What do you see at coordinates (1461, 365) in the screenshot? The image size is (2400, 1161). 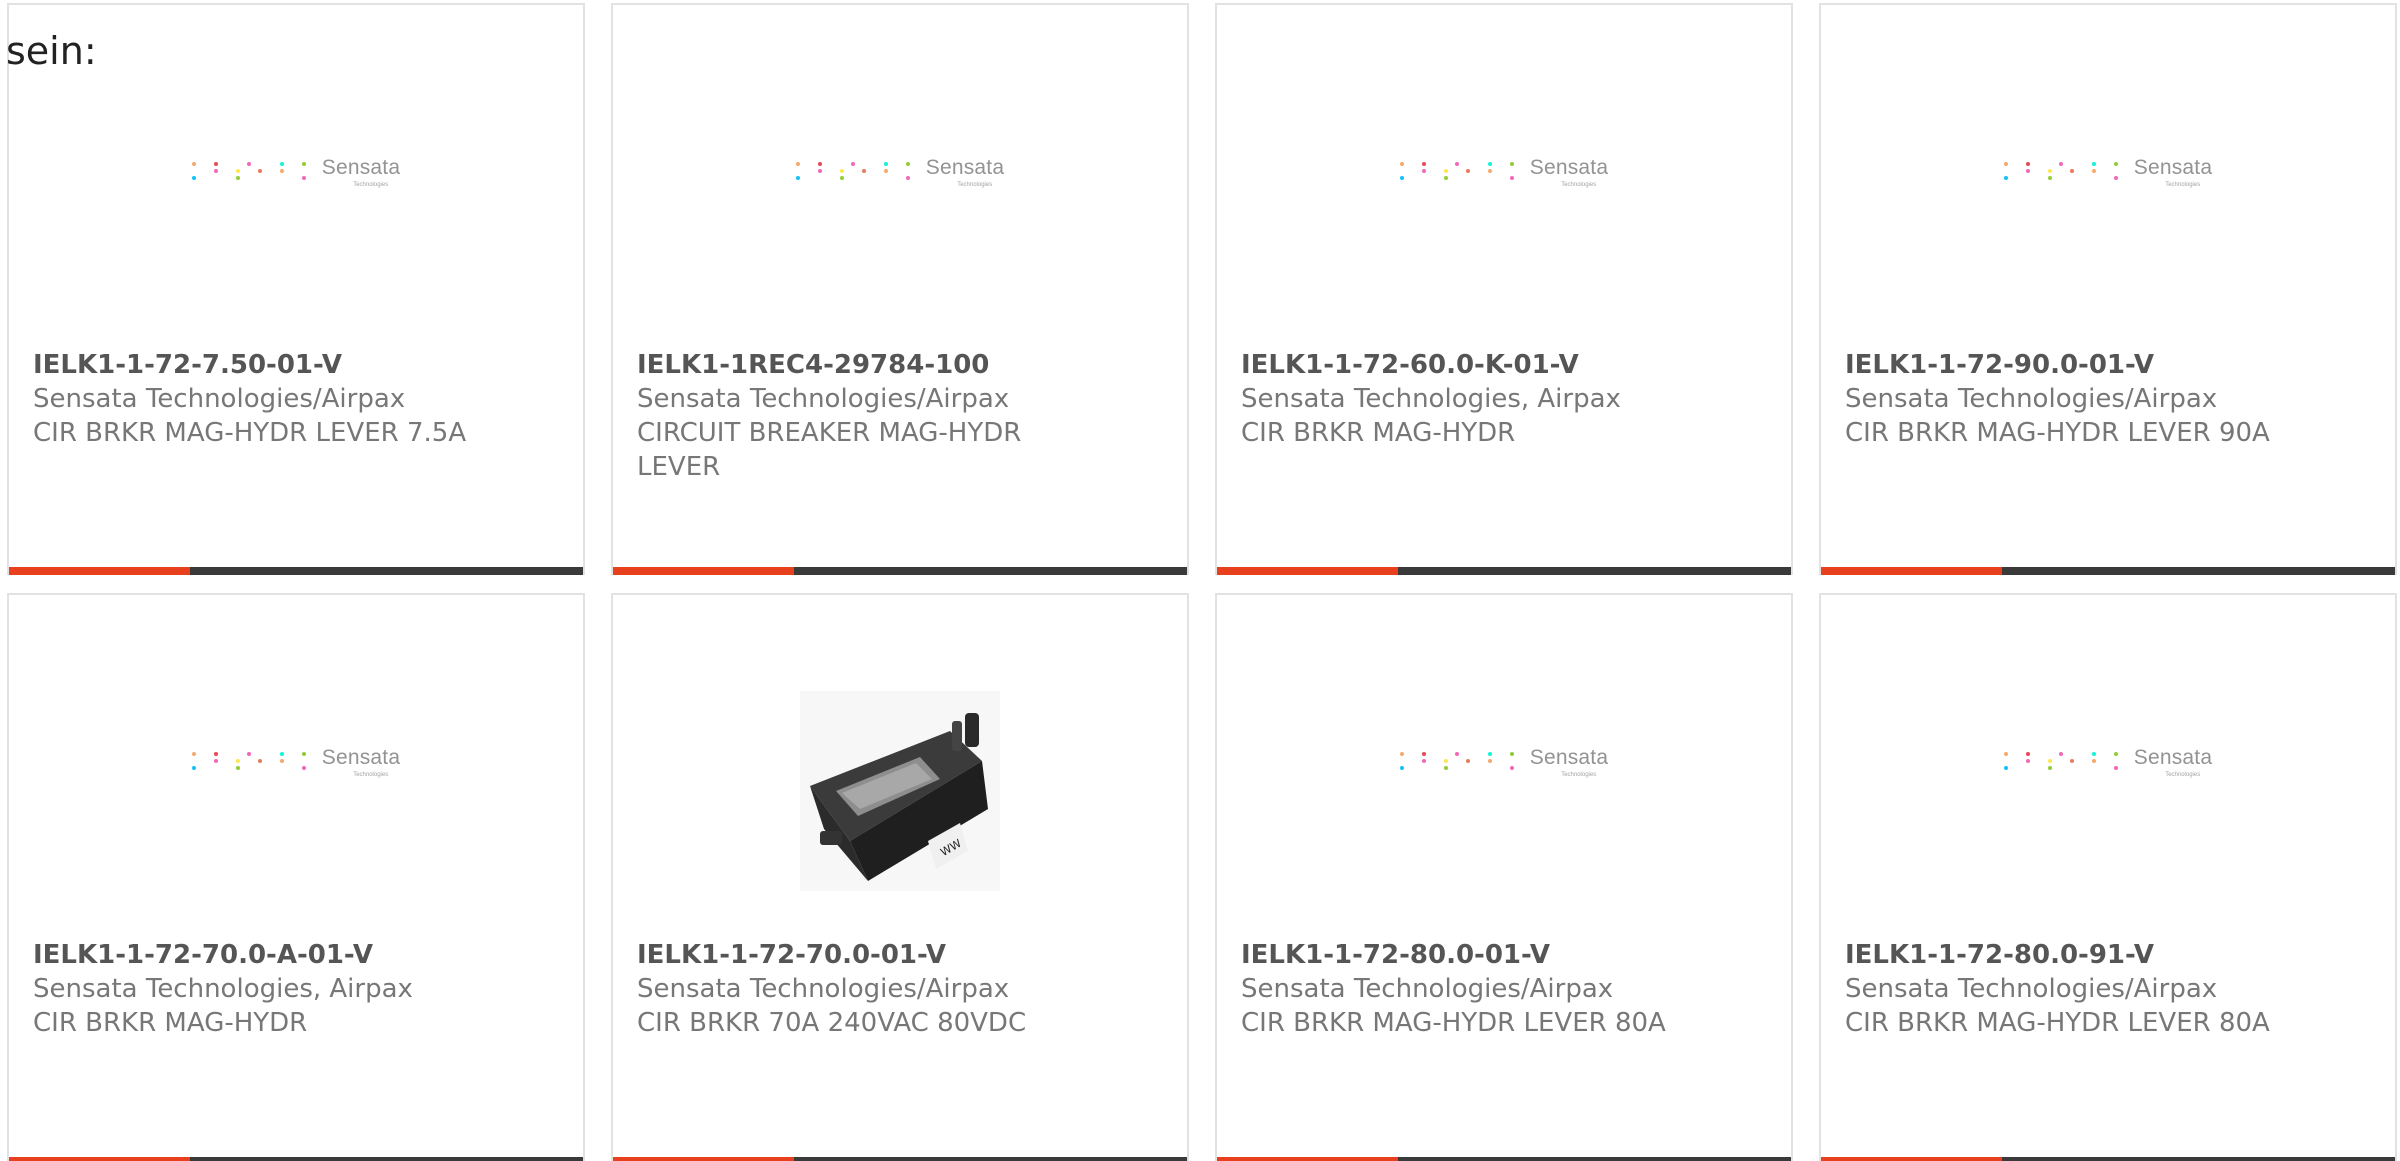 I see `part-number: IELK1-1-72-60.0-K-01-V` at bounding box center [1461, 365].